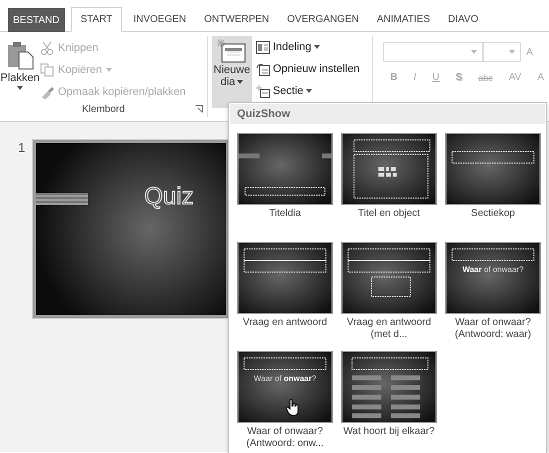 This screenshot has width=549, height=453. What do you see at coordinates (403, 19) in the screenshot?
I see `ribbon-tab: ANIMATIES` at bounding box center [403, 19].